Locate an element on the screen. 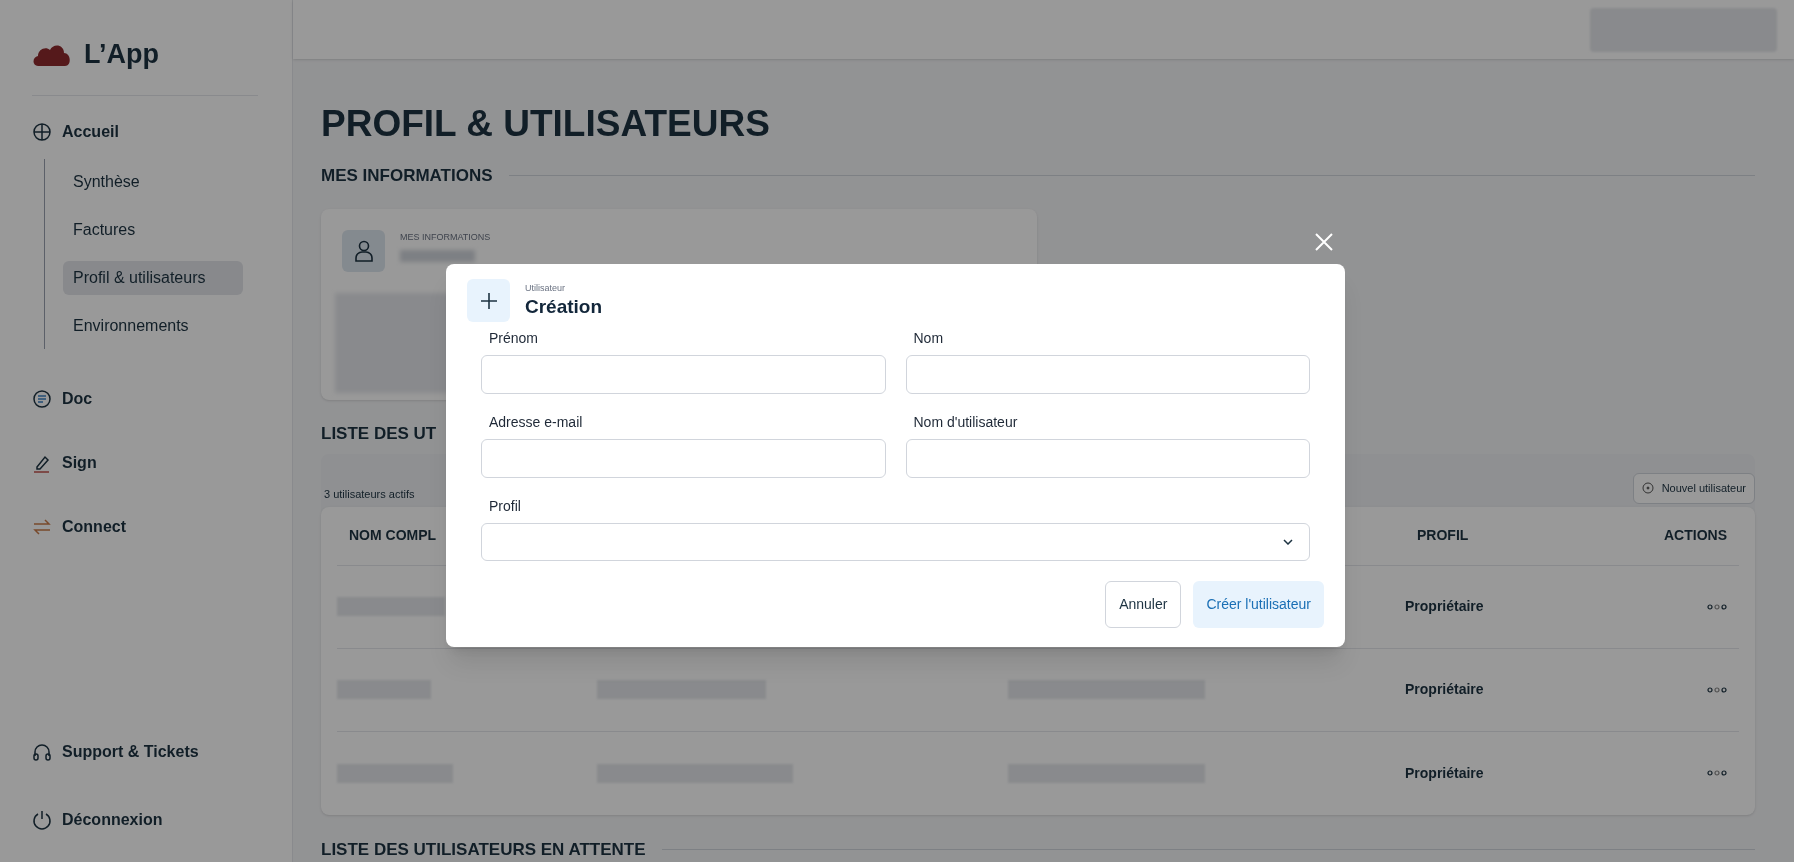 This screenshot has width=1794, height=862. nav-item: Doc is located at coordinates (146, 398).